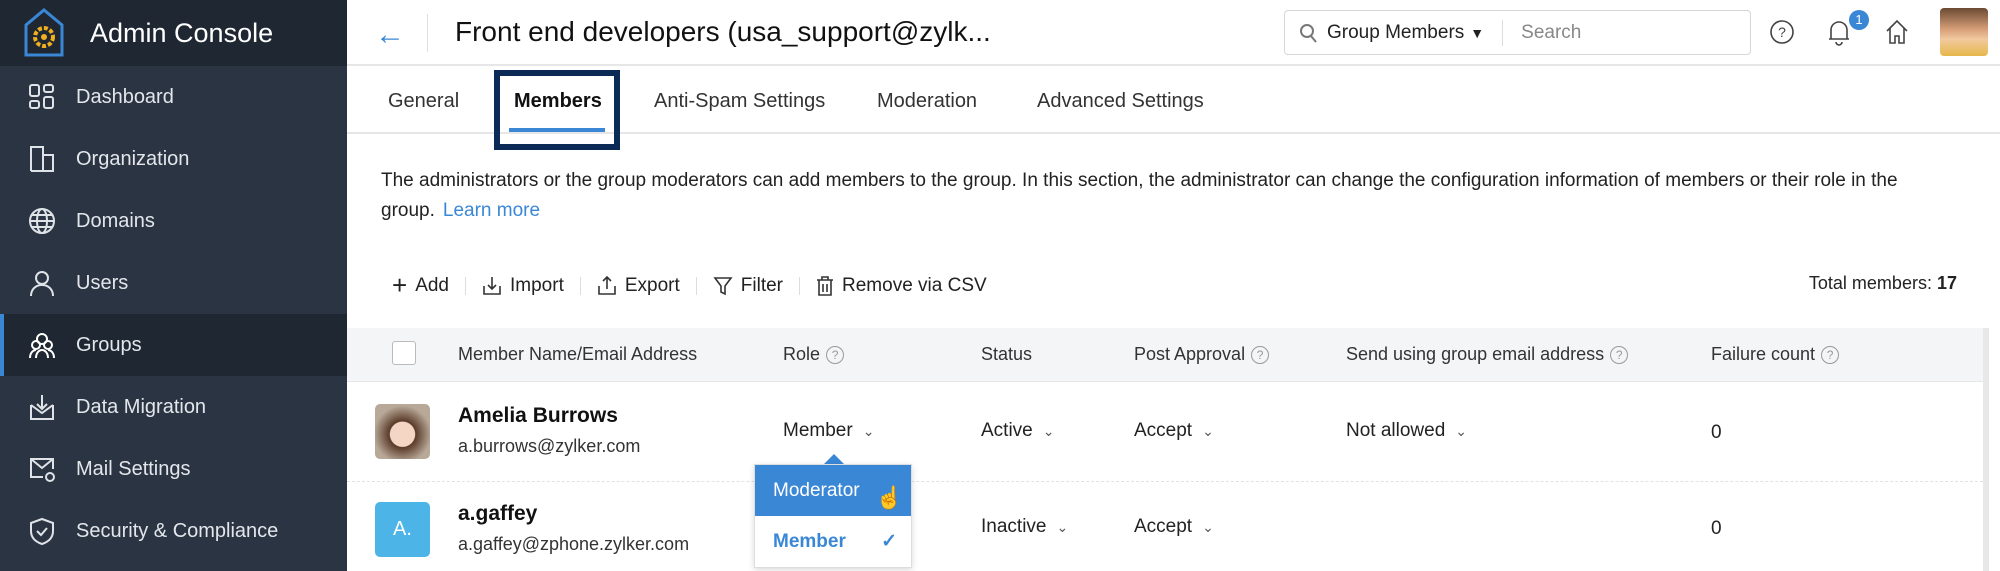 The image size is (2000, 571). Describe the element at coordinates (115, 220) in the screenshot. I see `sidebar-item-label: Domains` at that location.